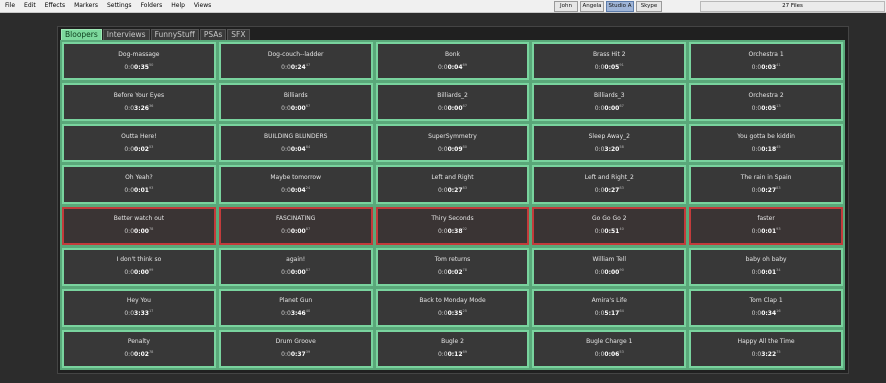  Describe the element at coordinates (139, 348) in the screenshot. I see `cart-button: Penalty 0:00:0278` at that location.